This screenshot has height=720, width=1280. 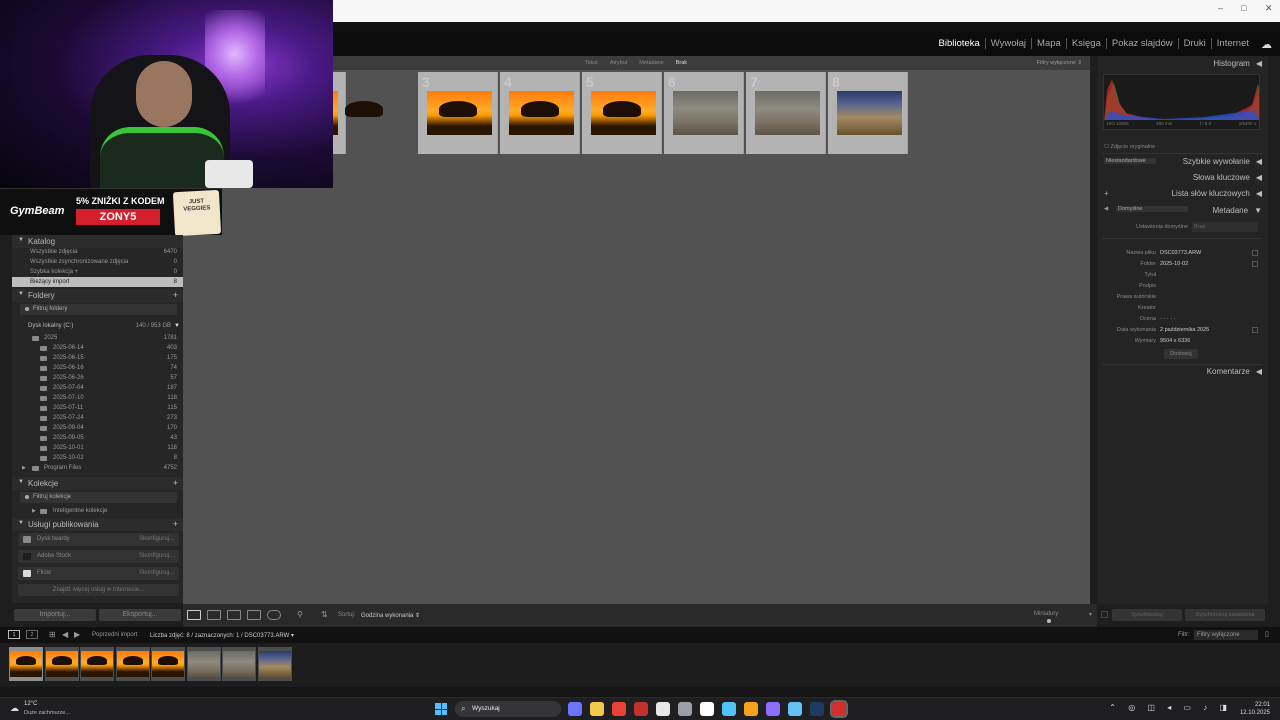 I want to click on module-slideshow: Pokaz slajdów, so click(x=1141, y=43).